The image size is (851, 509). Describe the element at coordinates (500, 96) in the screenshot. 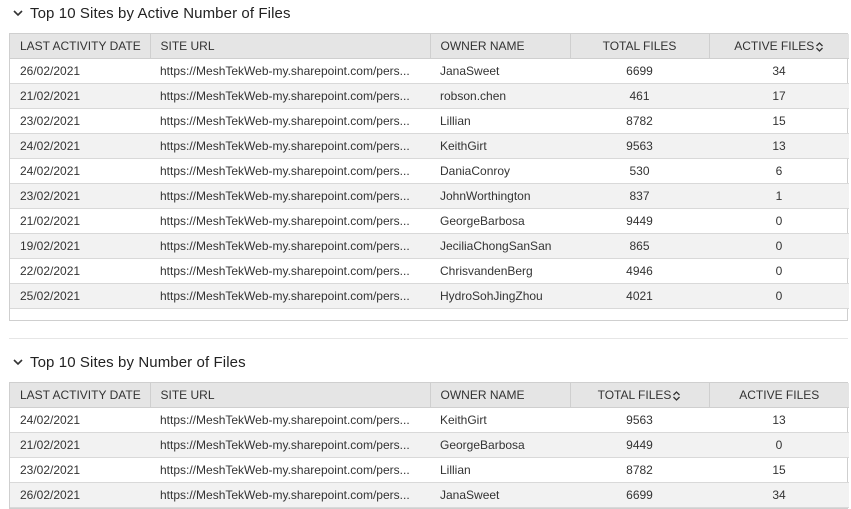

I see `cell-owner-name: robson.chen` at that location.